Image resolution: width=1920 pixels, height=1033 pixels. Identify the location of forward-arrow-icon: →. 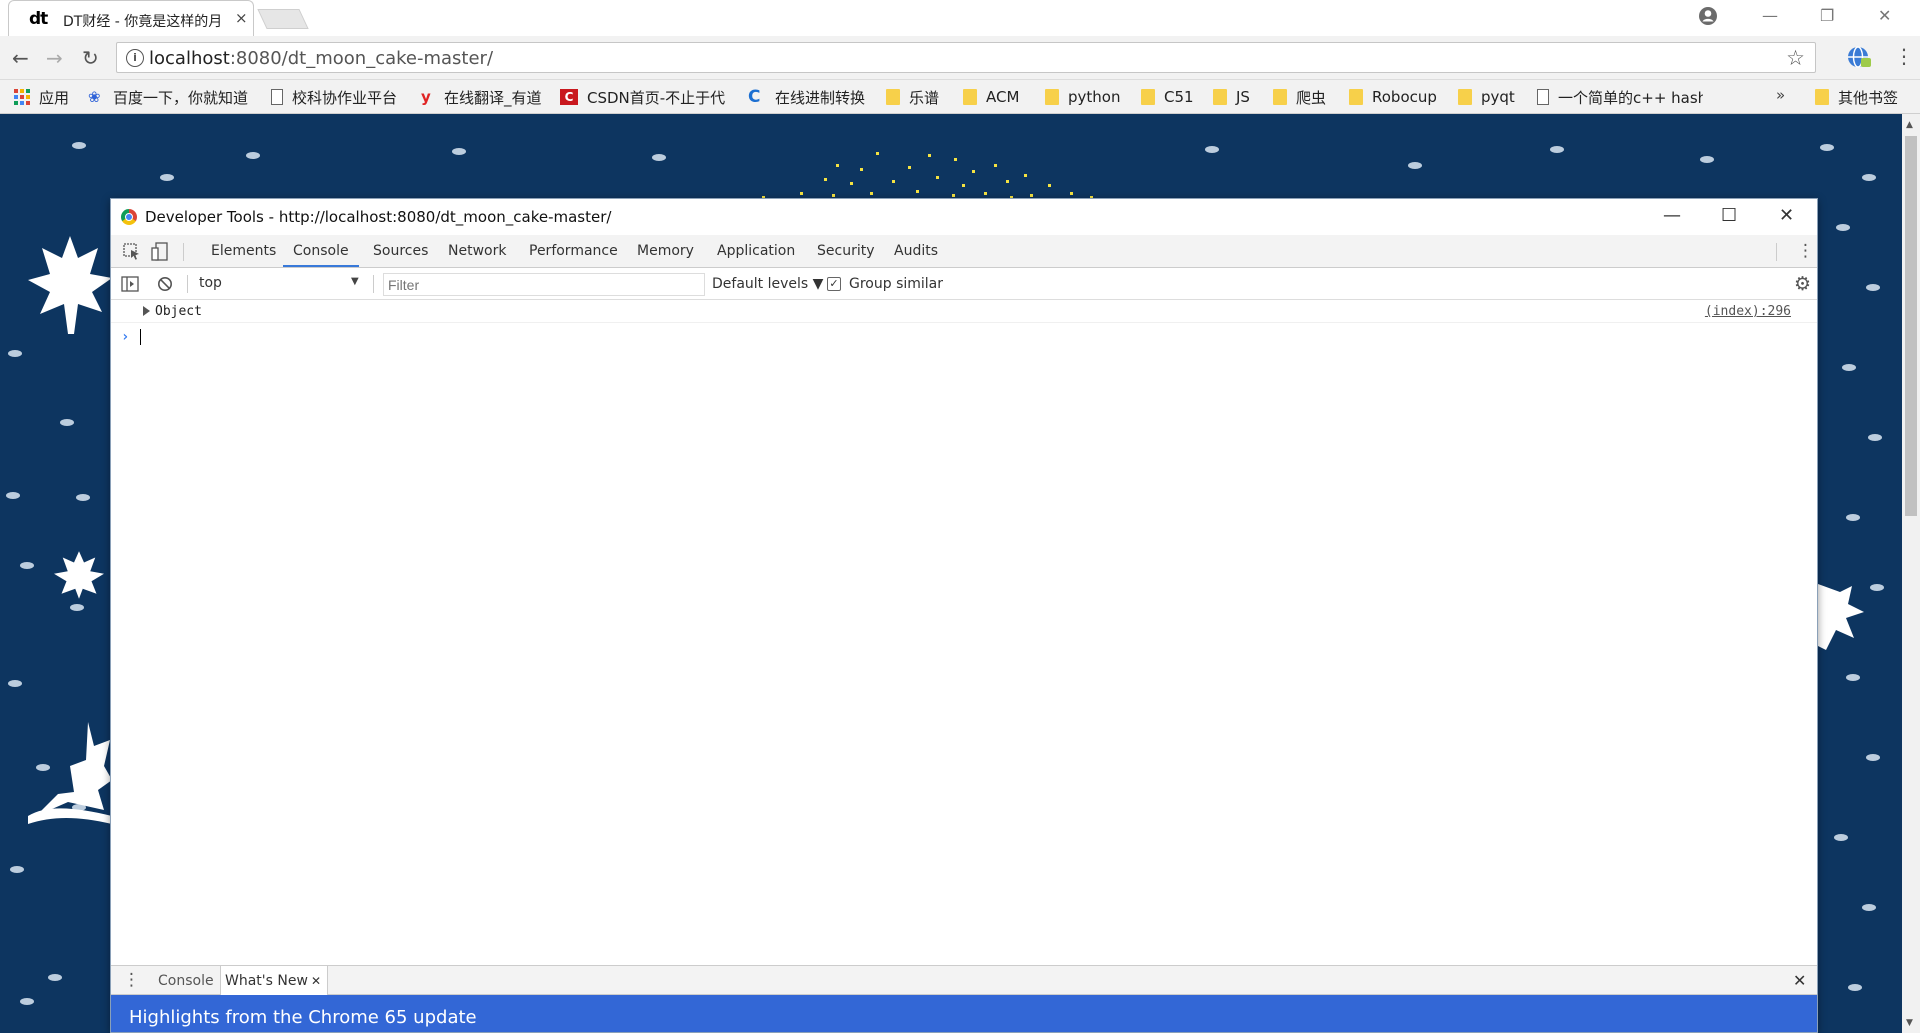
(54, 58).